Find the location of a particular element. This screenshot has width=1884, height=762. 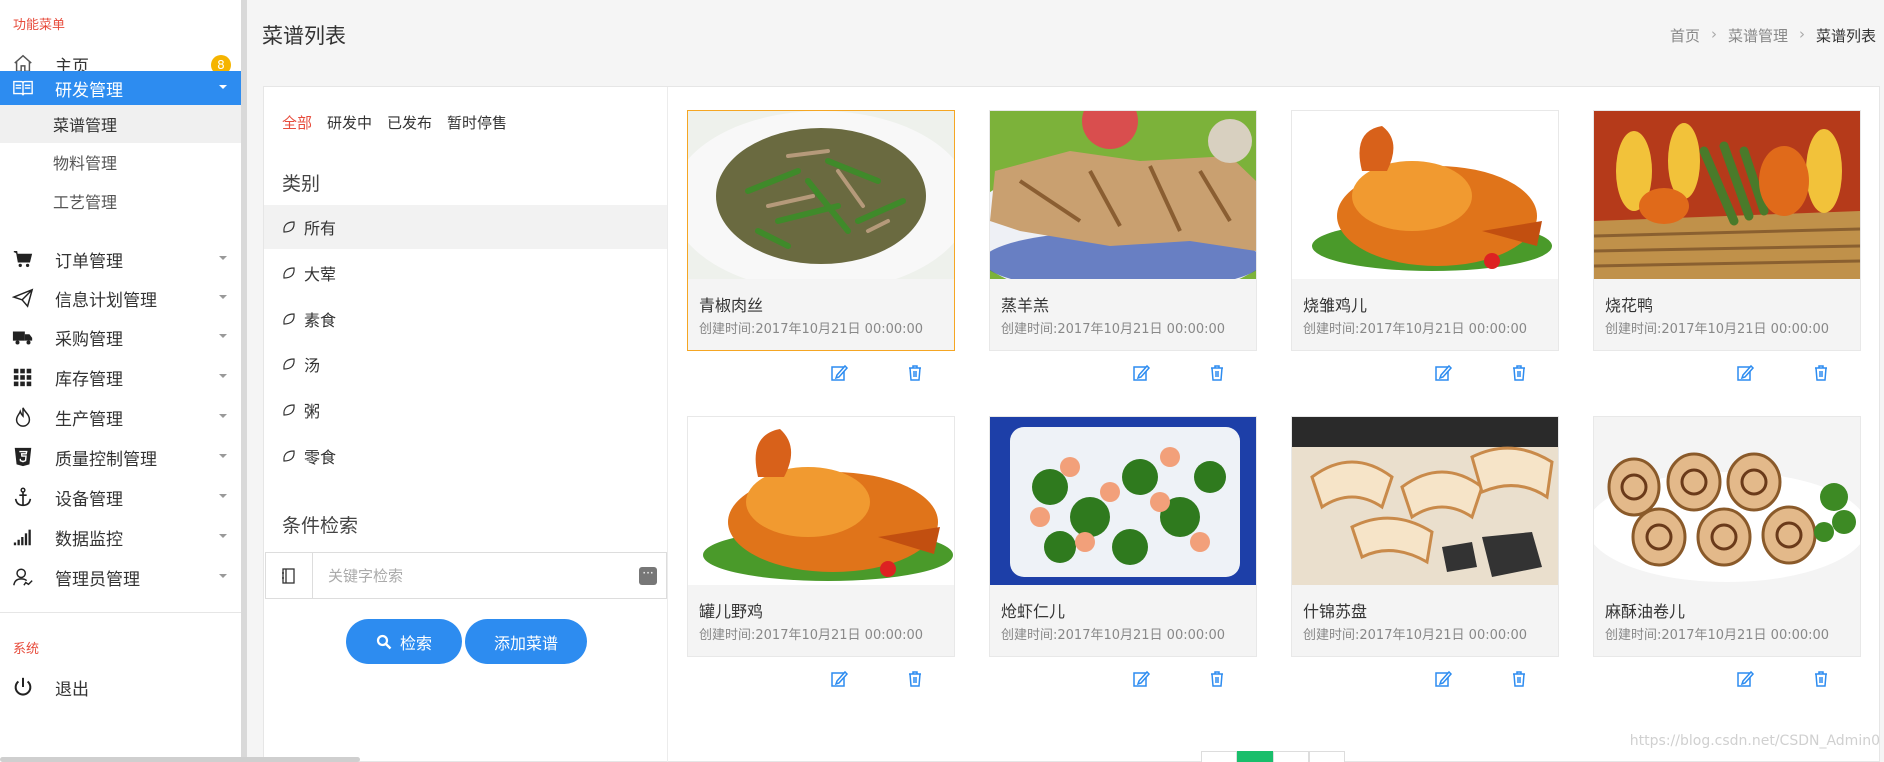

sidebar-item-monitoring: 数据监控 is located at coordinates (120, 537).